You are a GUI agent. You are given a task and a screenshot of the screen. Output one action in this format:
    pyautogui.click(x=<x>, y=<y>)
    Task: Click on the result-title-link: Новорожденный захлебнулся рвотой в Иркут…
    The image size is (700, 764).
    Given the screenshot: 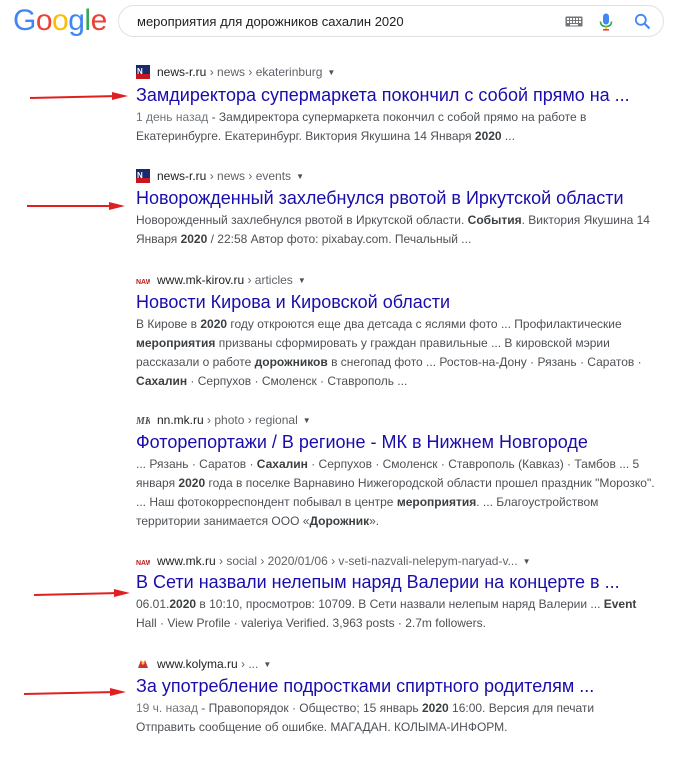 What is the action you would take?
    pyautogui.click(x=380, y=198)
    